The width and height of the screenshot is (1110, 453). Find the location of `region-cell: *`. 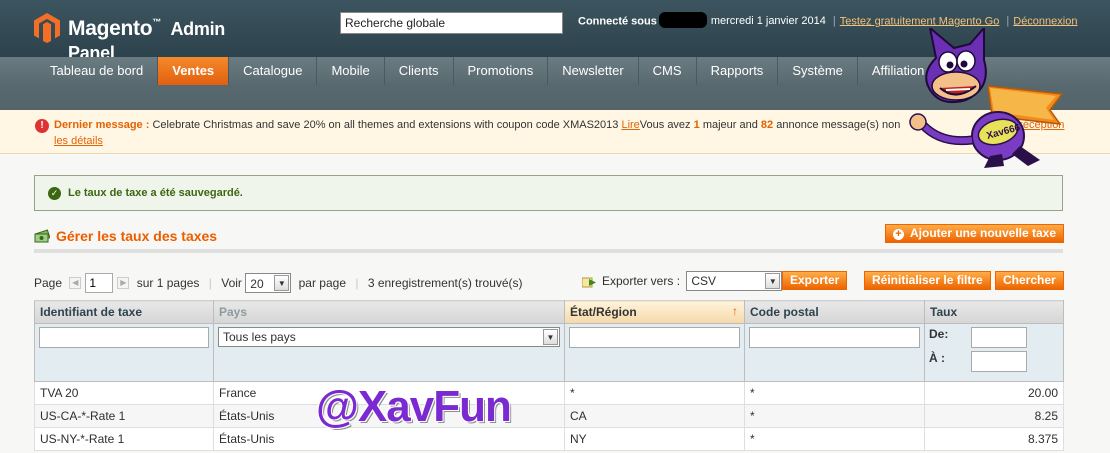

region-cell: * is located at coordinates (654, 393).